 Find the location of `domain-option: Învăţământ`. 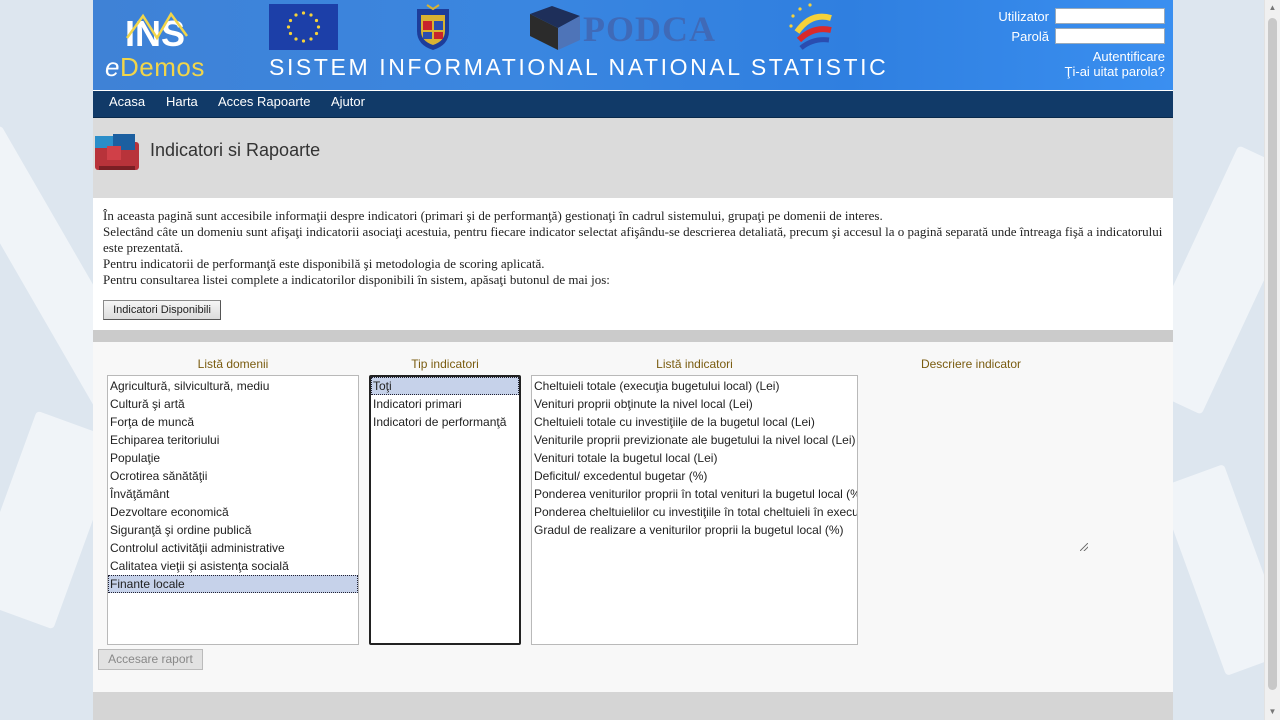

domain-option: Învăţământ is located at coordinates (233, 494).